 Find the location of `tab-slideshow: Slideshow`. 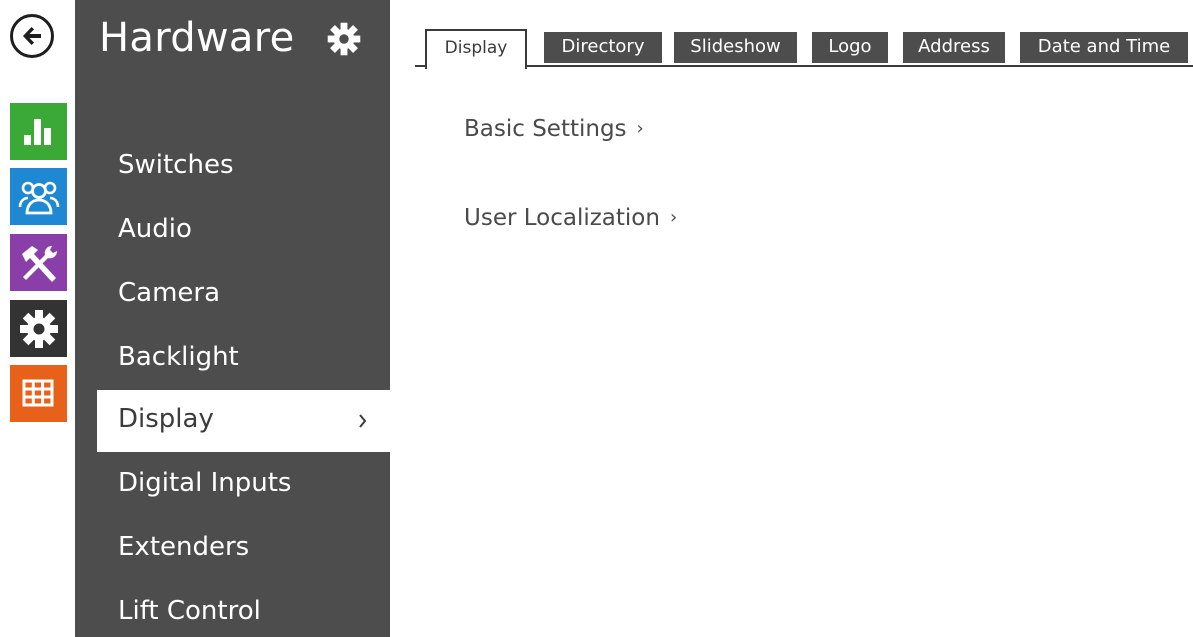

tab-slideshow: Slideshow is located at coordinates (735, 47).